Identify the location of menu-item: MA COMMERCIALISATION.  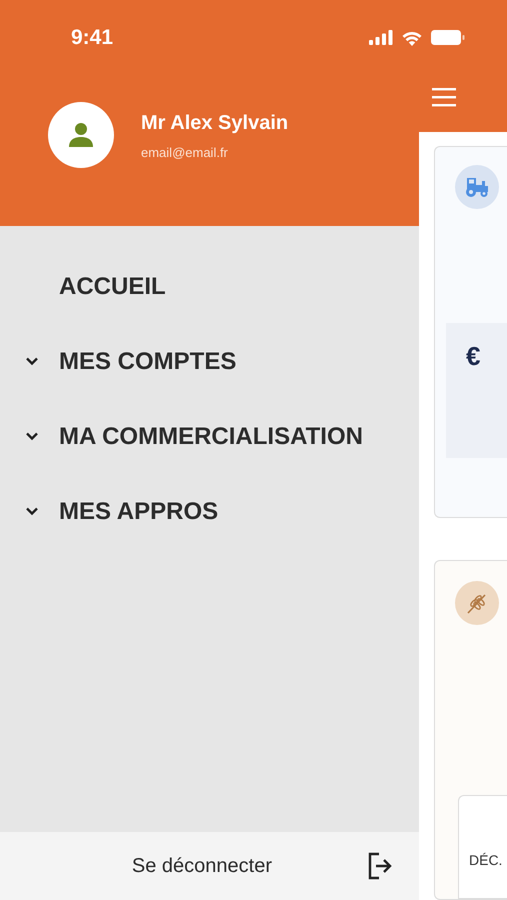
(209, 436).